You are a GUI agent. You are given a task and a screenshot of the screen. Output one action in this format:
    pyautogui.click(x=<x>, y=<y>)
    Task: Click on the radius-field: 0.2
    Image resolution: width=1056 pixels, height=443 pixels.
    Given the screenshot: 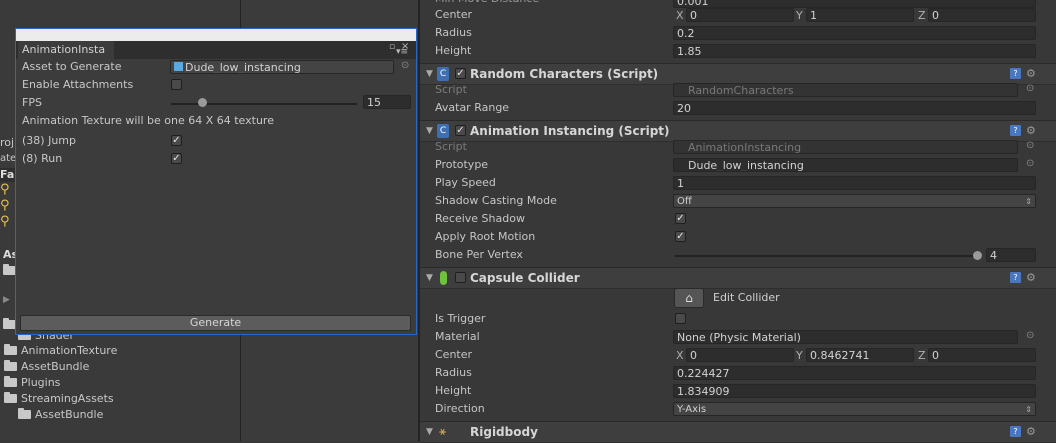 What is the action you would take?
    pyautogui.click(x=854, y=33)
    